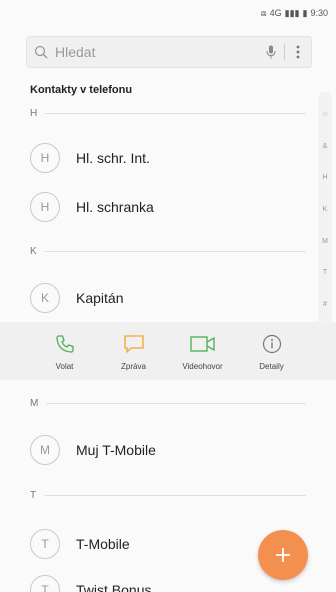  I want to click on group-header-h: H, so click(168, 113).